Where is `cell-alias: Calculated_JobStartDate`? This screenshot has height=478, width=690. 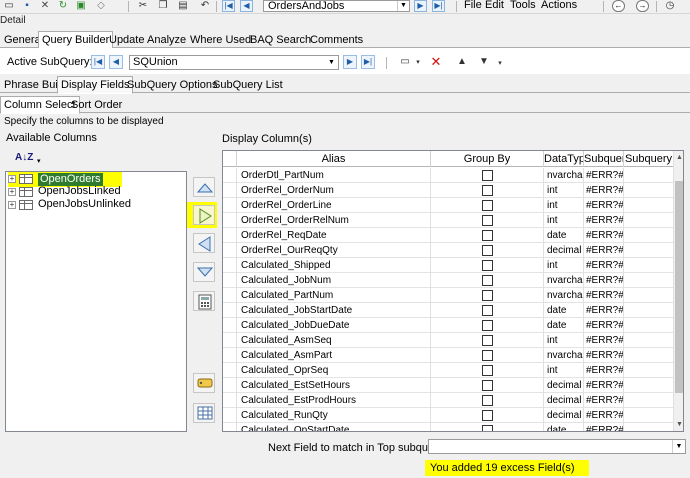
cell-alias: Calculated_JobStartDate is located at coordinates (334, 310).